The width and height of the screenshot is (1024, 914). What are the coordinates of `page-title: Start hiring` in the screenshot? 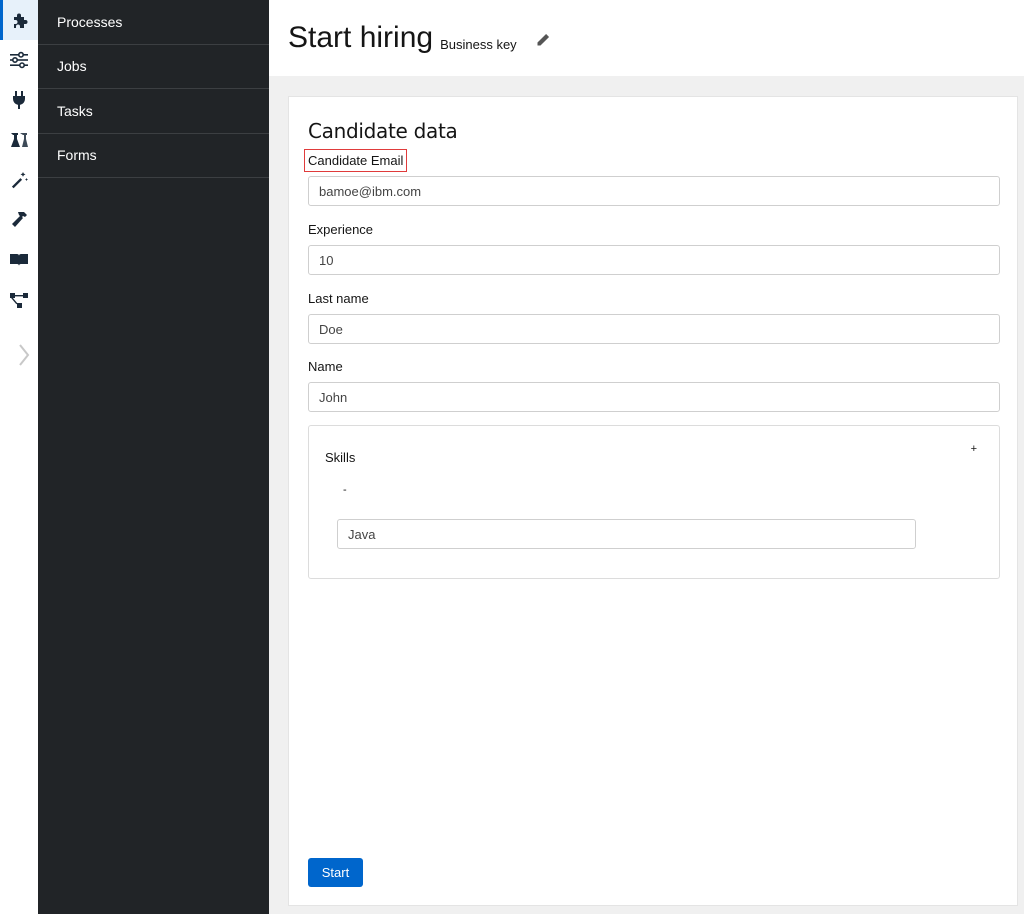 It's located at (361, 37).